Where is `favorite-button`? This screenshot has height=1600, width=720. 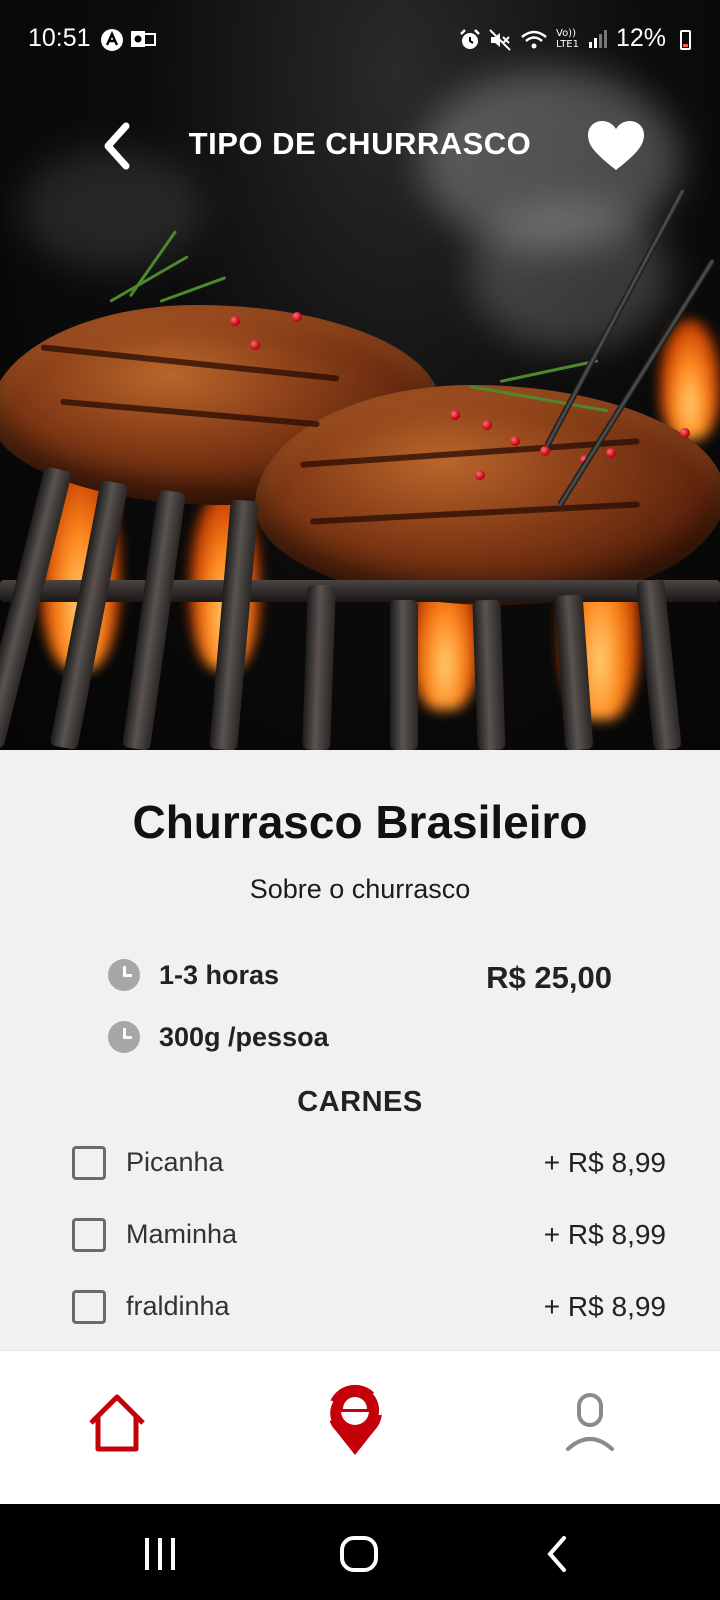 favorite-button is located at coordinates (616, 146).